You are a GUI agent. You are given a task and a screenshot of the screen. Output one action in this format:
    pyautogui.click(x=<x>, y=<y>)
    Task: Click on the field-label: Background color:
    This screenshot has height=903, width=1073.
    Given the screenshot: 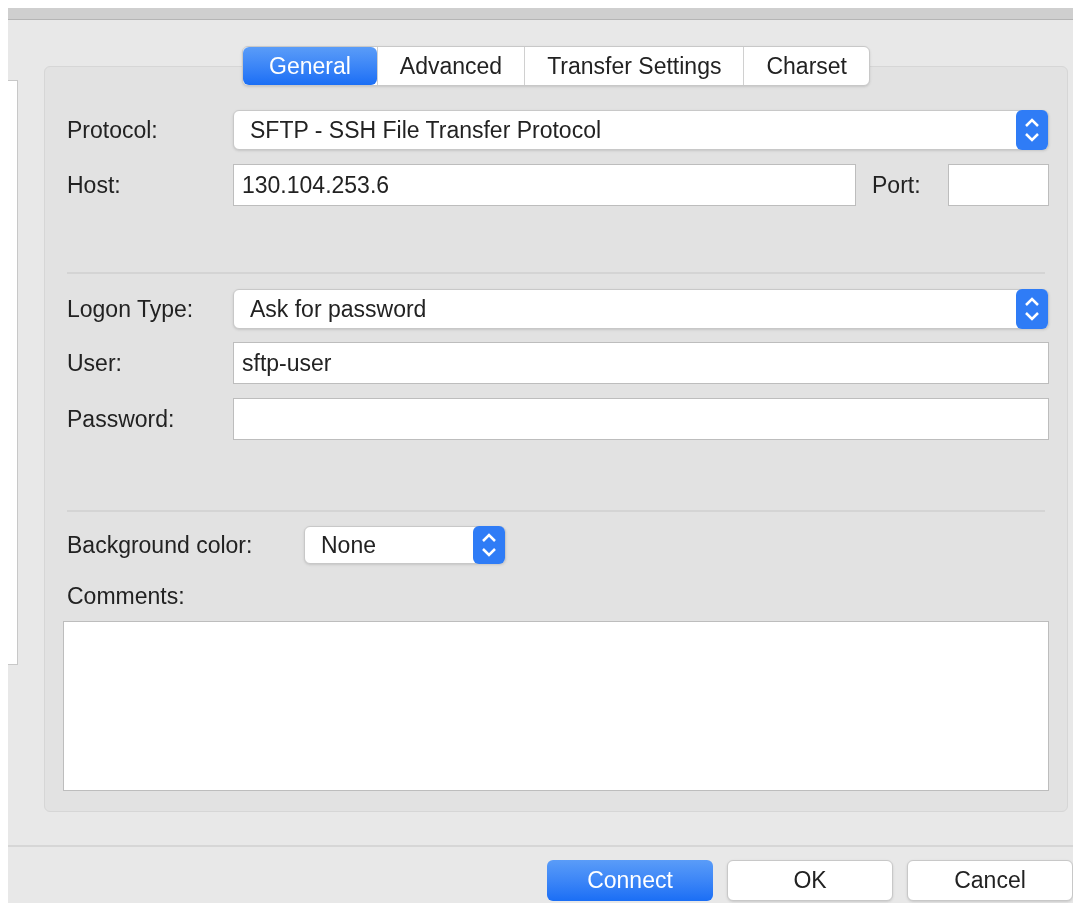 What is the action you would take?
    pyautogui.click(x=160, y=545)
    